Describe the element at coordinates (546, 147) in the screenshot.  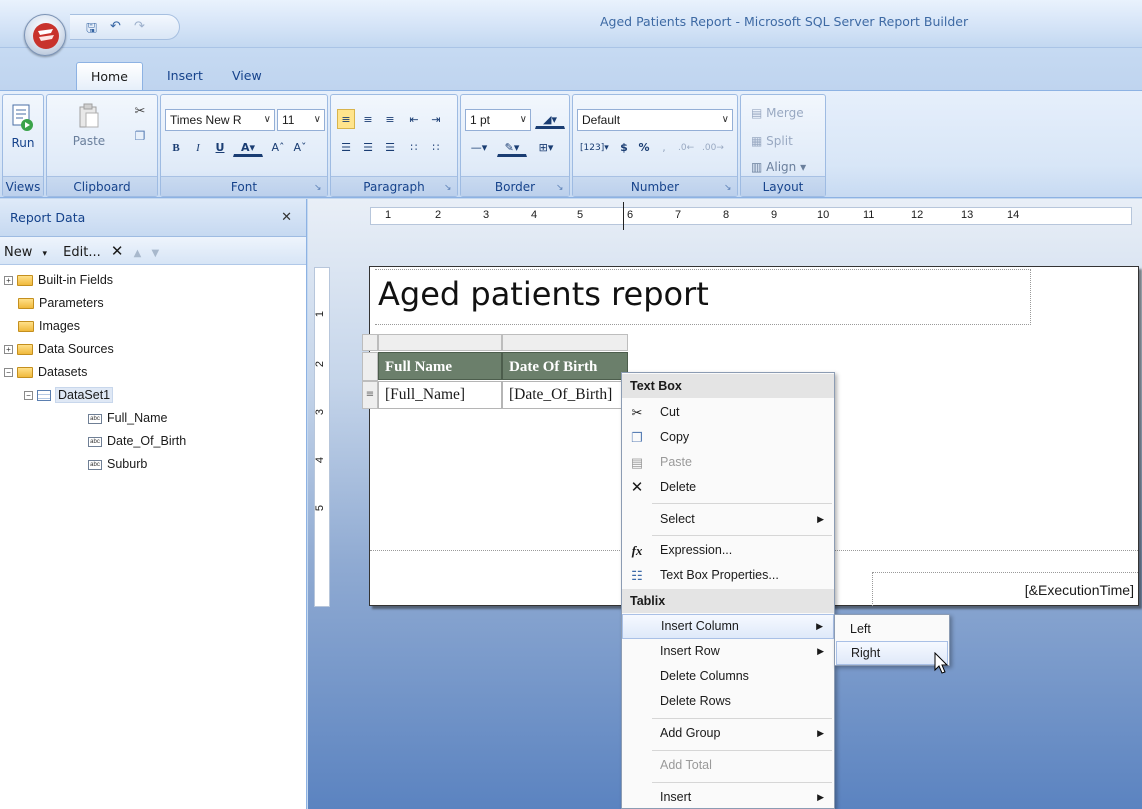
I see `borders-icon: ⊞▾` at that location.